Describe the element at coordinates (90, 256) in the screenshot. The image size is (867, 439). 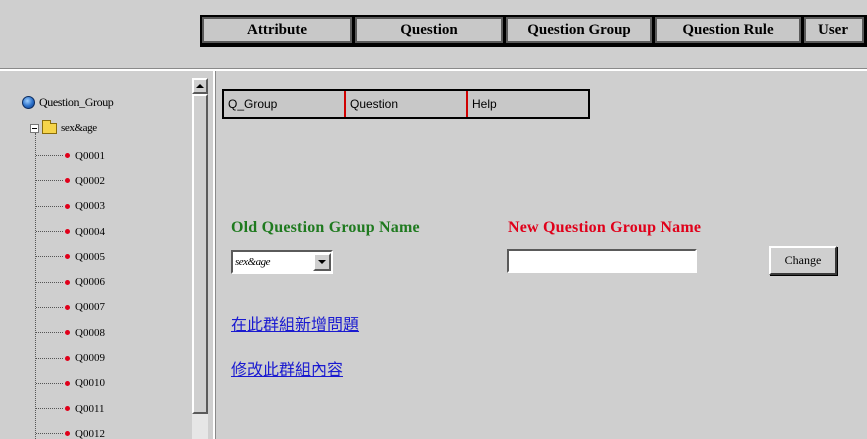
I see `tree-item-label: Q0005` at that location.